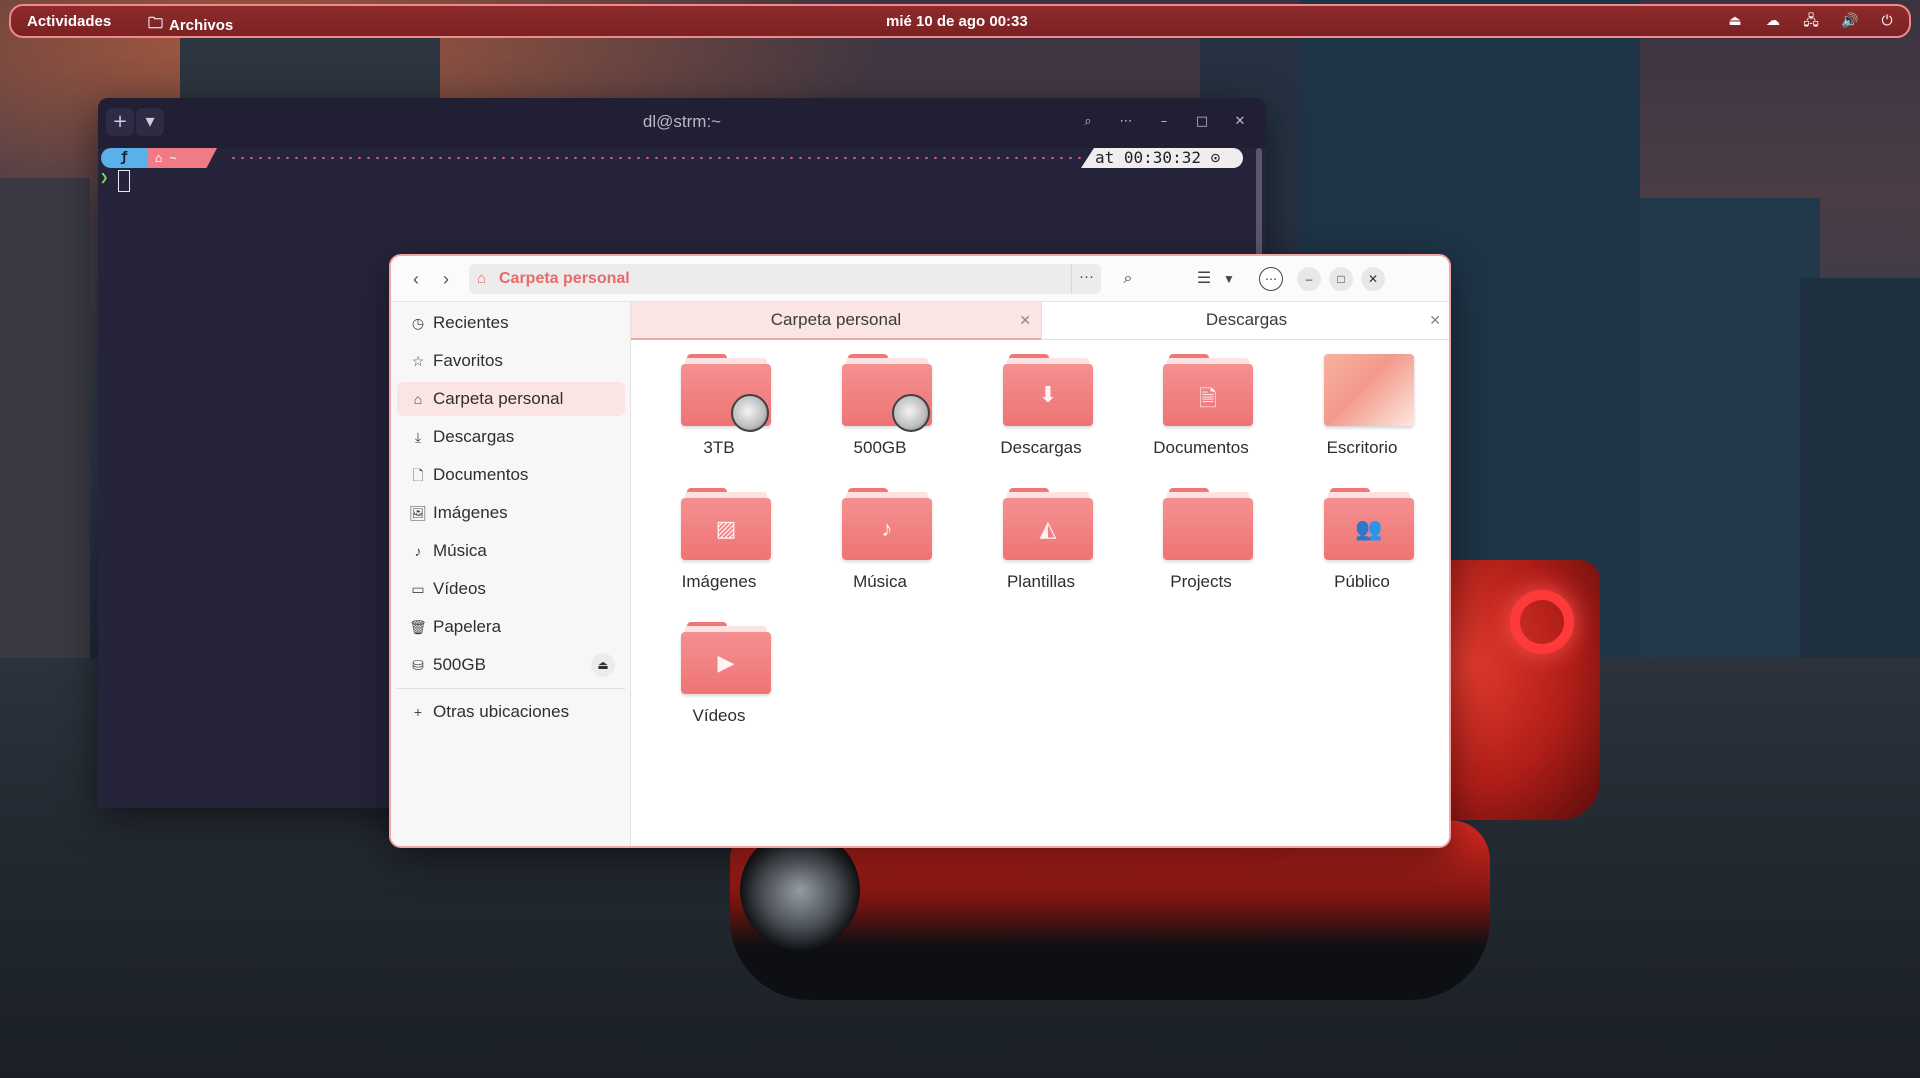 The width and height of the screenshot is (1920, 1078). I want to click on file-item-label: Música, so click(880, 581).